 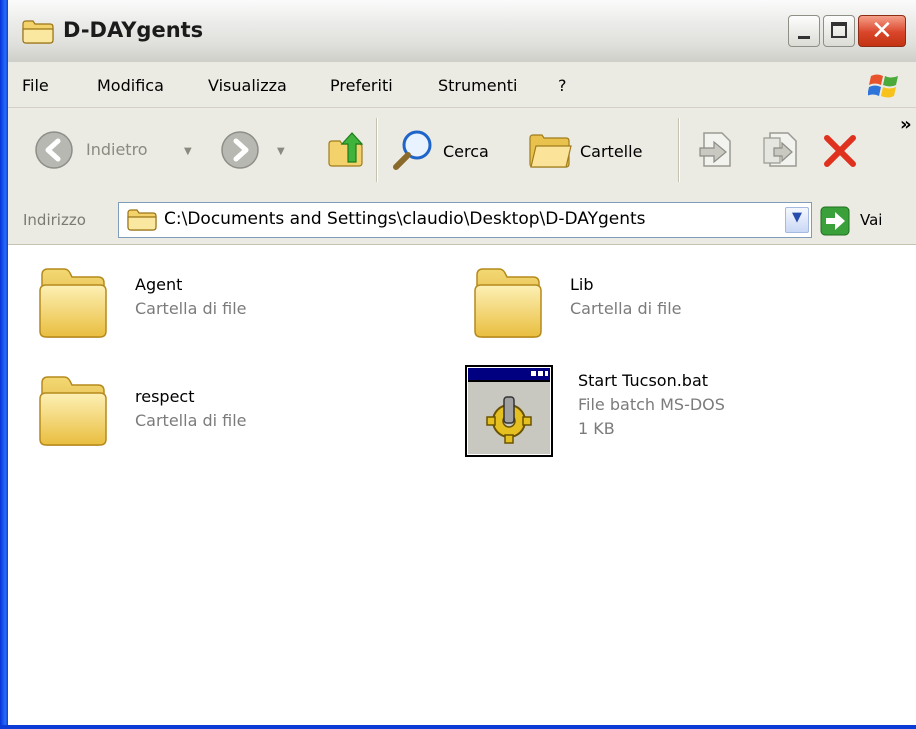 What do you see at coordinates (165, 396) in the screenshot?
I see `file-name: respect` at bounding box center [165, 396].